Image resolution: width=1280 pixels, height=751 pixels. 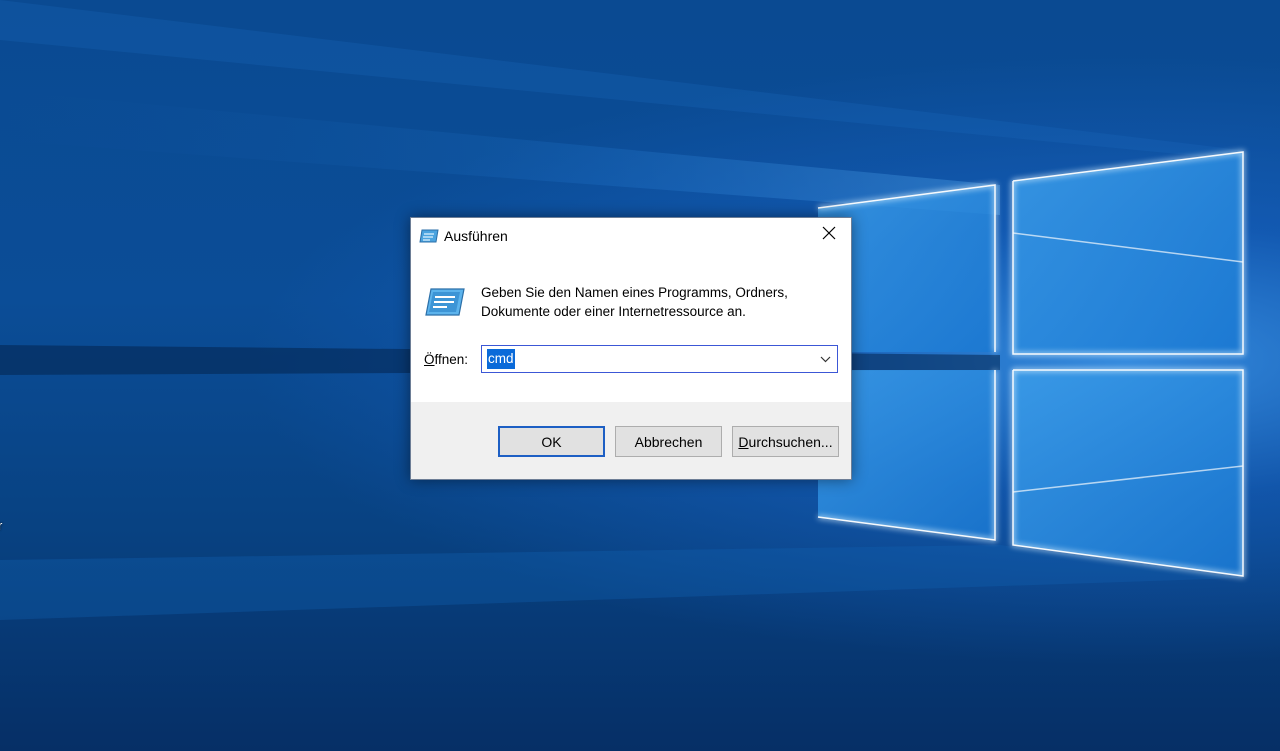 I want to click on browse-mnemonic: D, so click(x=743, y=441).